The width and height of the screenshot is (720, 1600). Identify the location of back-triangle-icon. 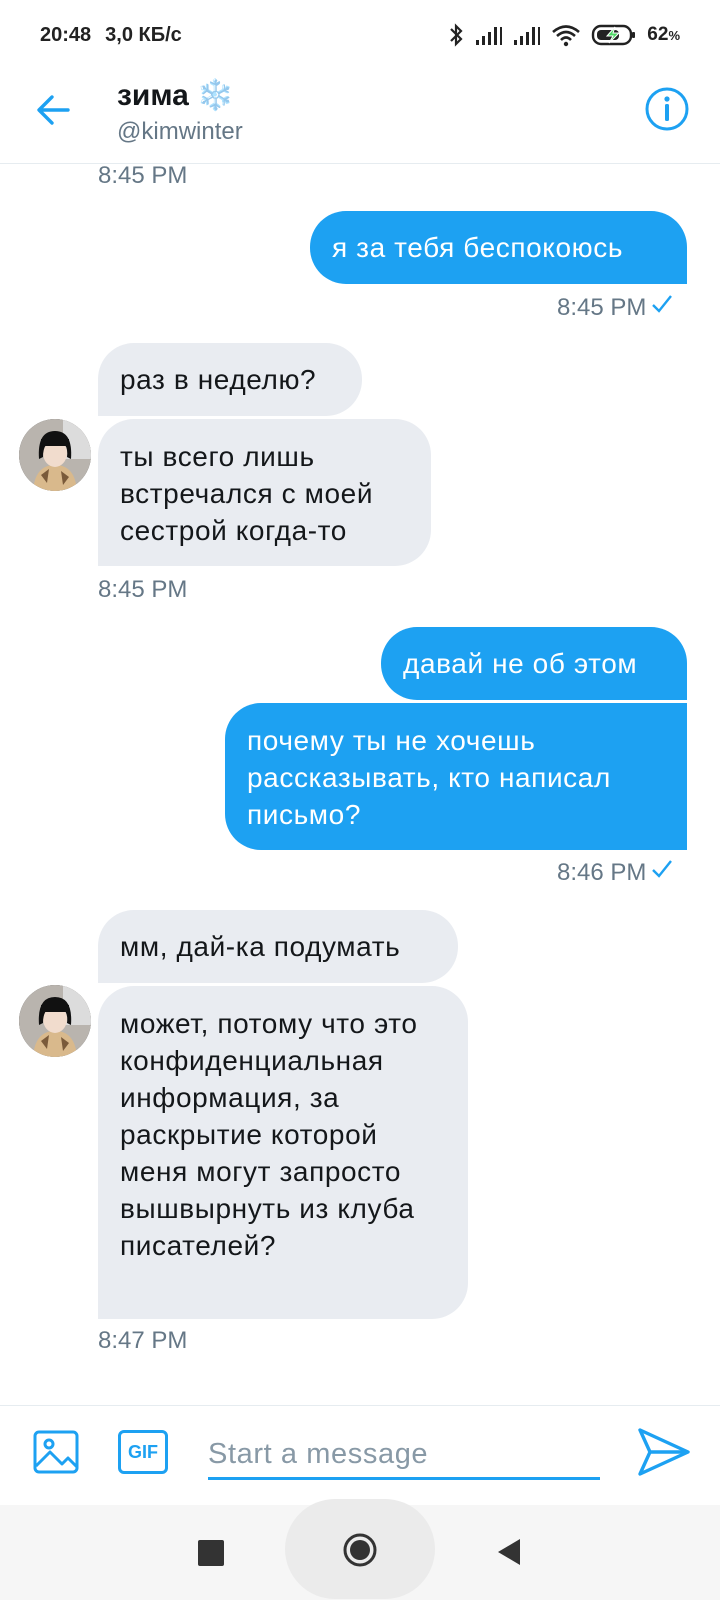
(509, 1552).